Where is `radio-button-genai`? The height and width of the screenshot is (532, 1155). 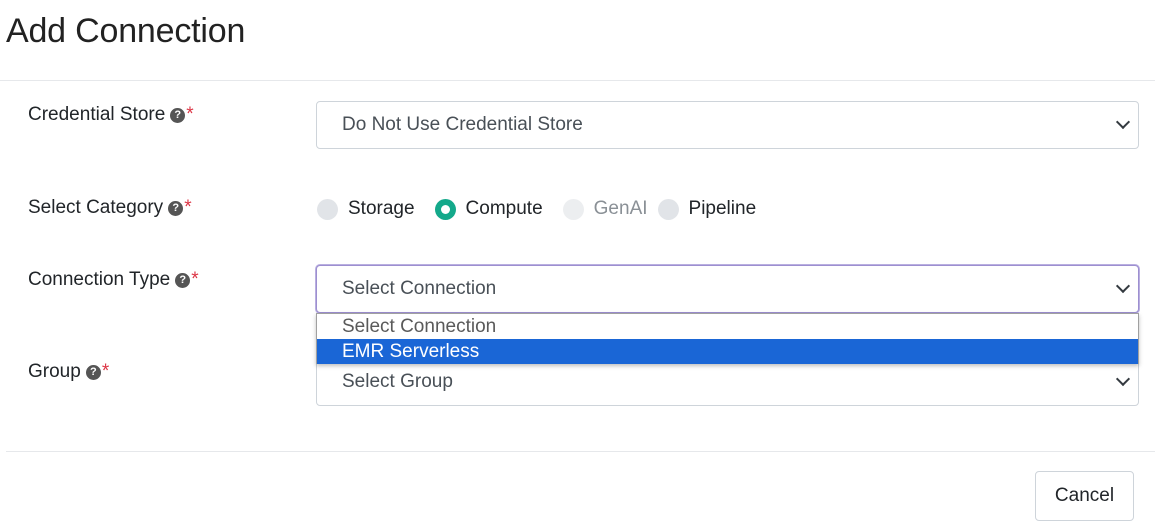 radio-button-genai is located at coordinates (573, 209).